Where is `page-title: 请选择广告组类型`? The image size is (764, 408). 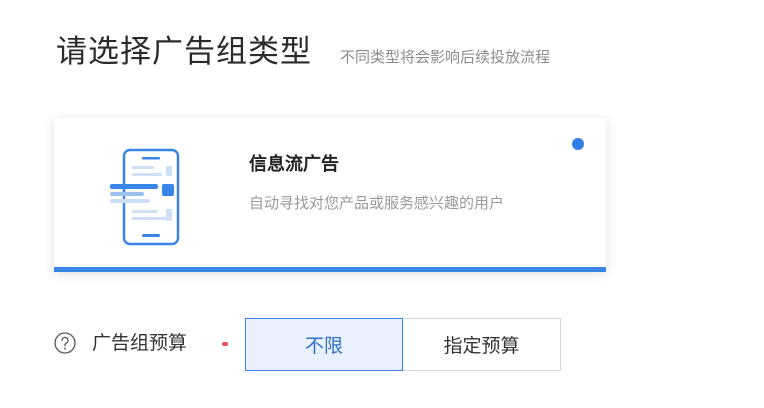
page-title: 请选择广告组类型 is located at coordinates (184, 52).